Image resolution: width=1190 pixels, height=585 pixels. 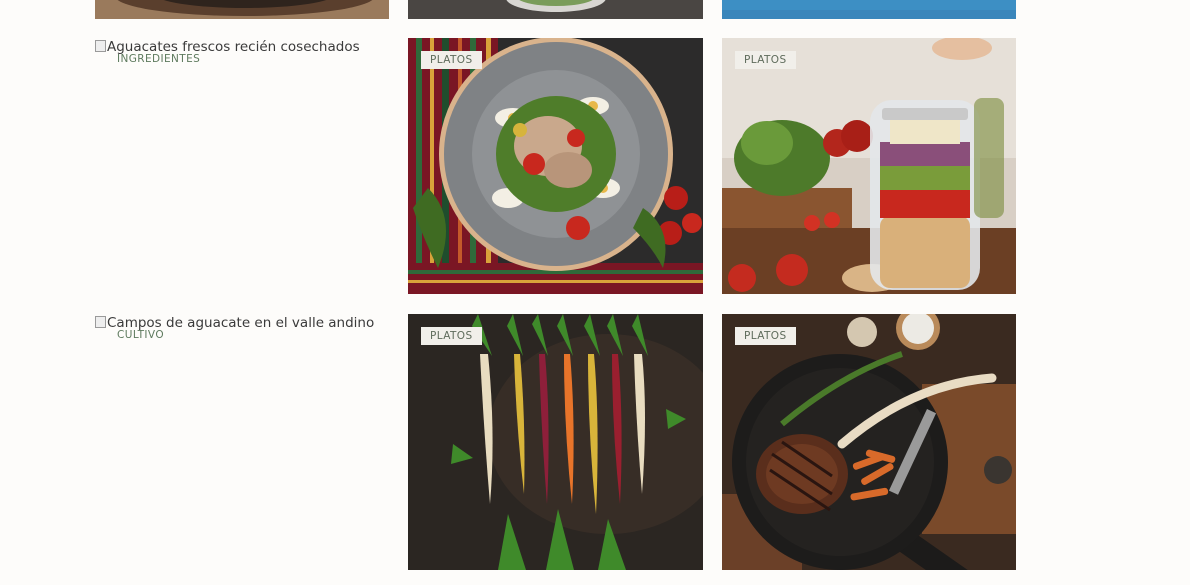 I want to click on gallery-item-carrots: PLATOS, so click(x=555, y=442).